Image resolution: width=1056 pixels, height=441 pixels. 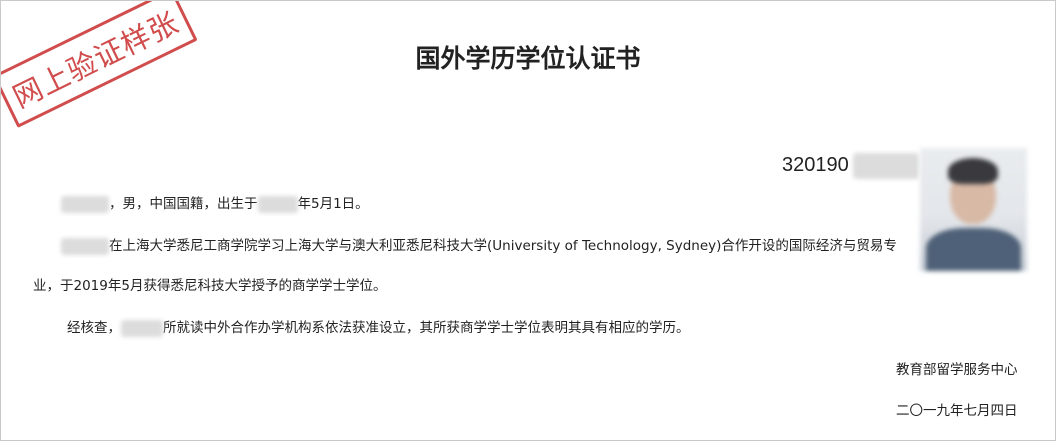 What do you see at coordinates (886, 166) in the screenshot?
I see `certificate-number-redaction` at bounding box center [886, 166].